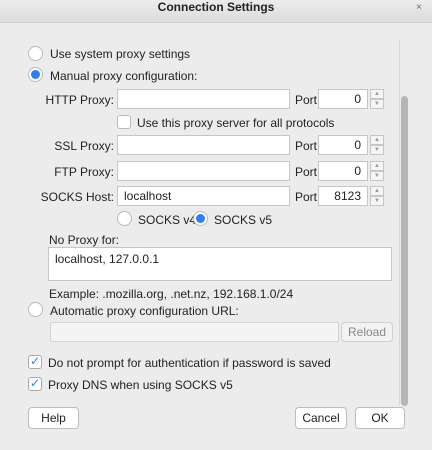 The image size is (432, 450). I want to click on socks-port-label: Port:, so click(308, 197).